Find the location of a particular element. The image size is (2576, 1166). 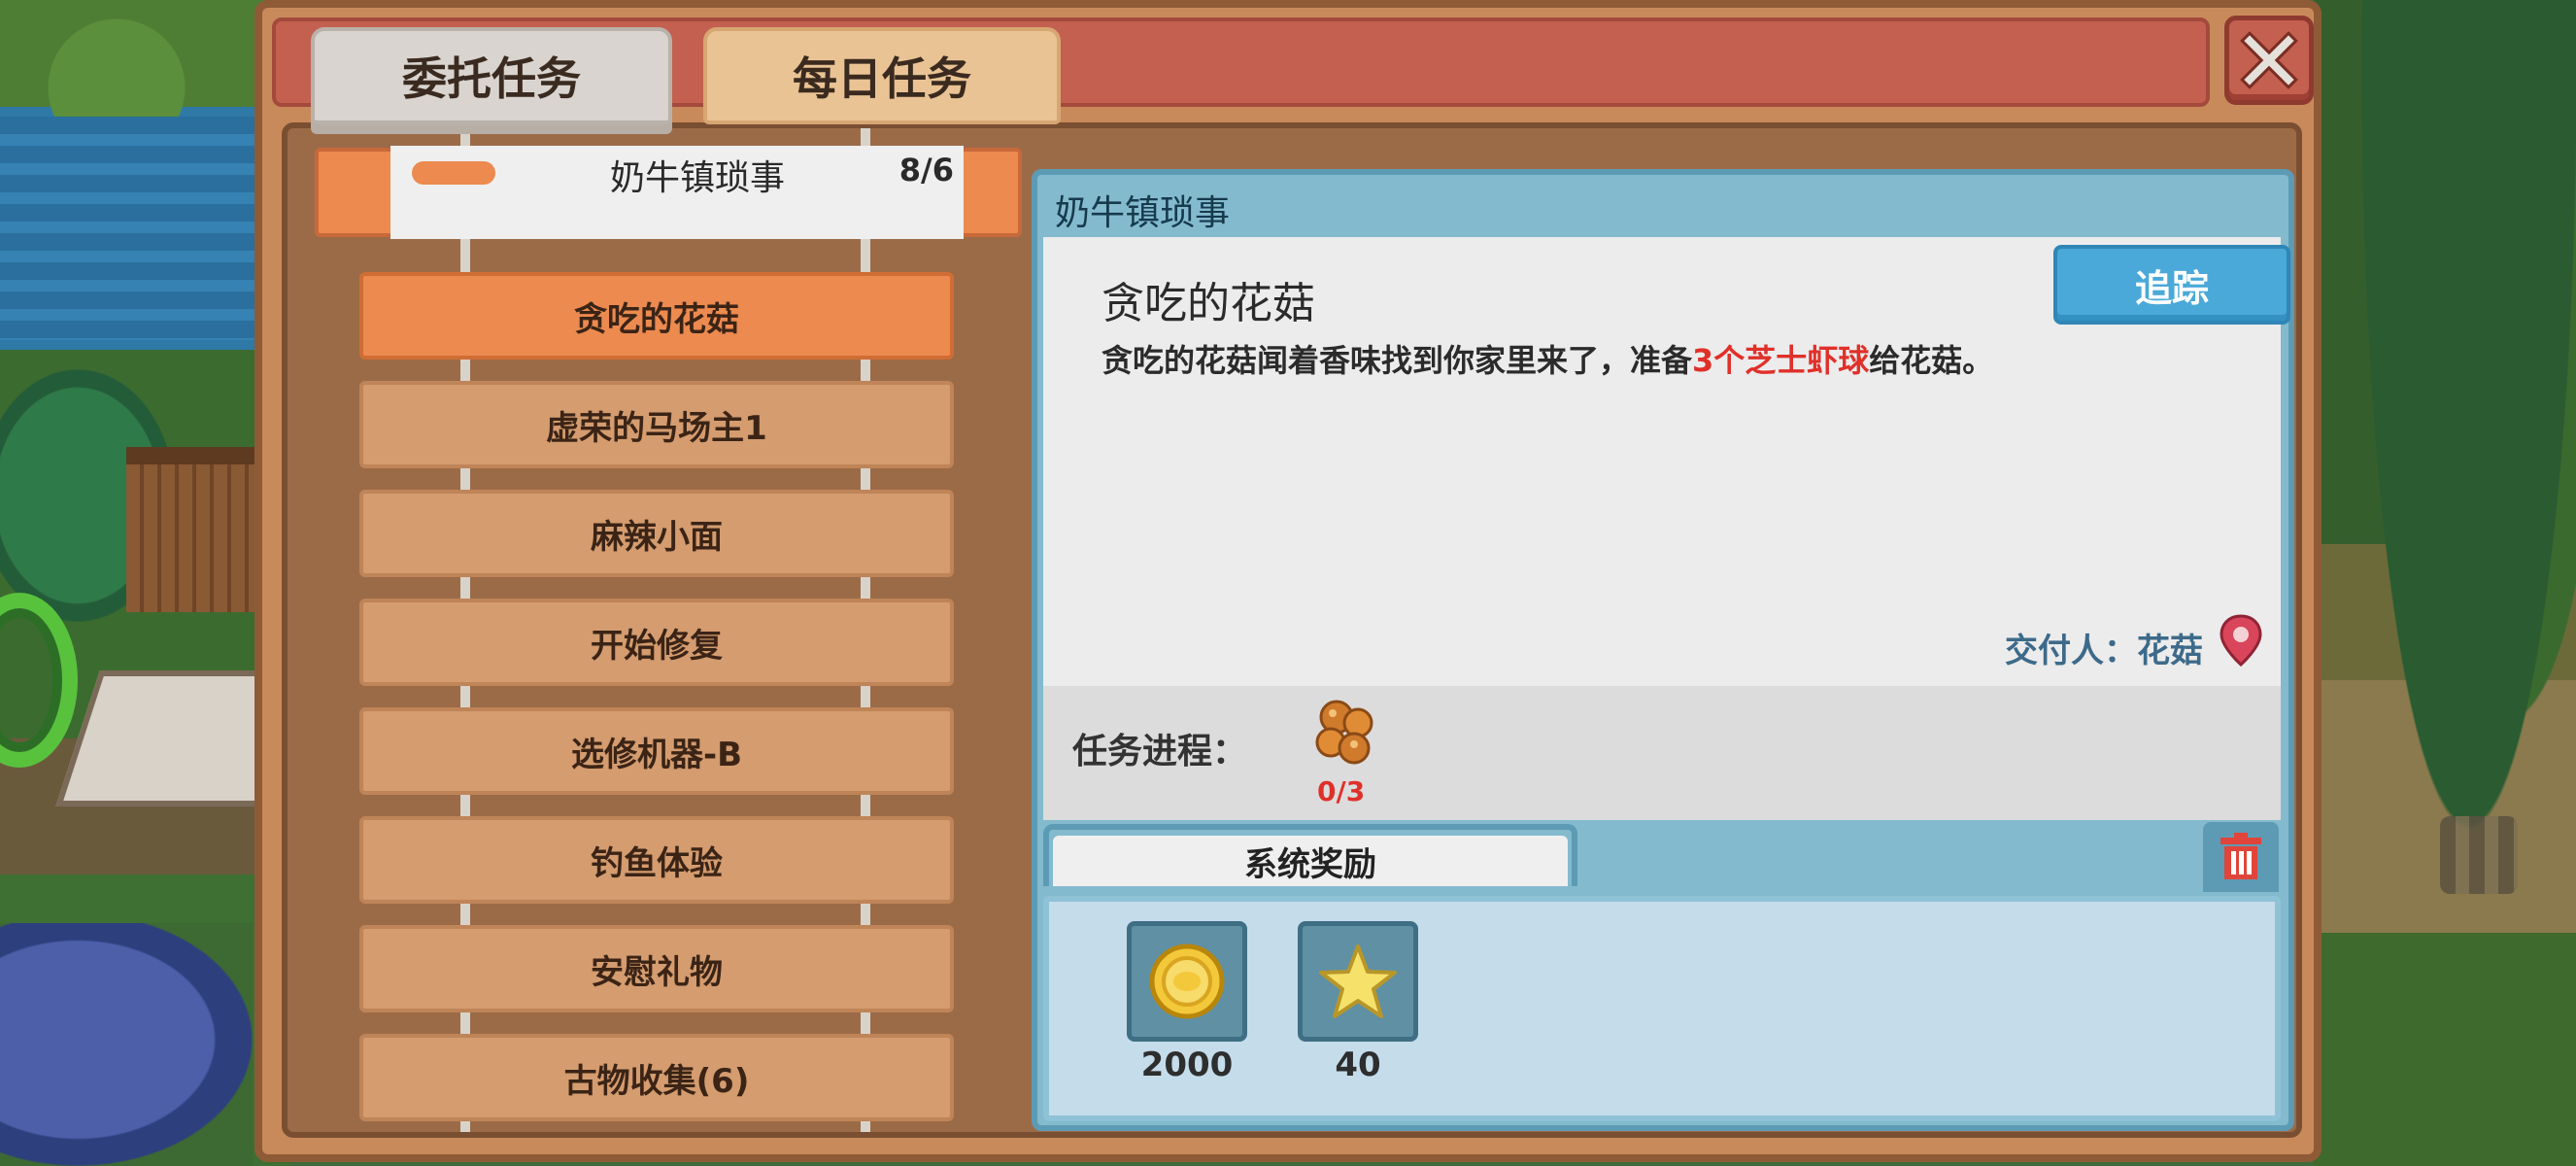

quest-item-tanchi-huagu: 贪吃的花菇 is located at coordinates (656, 316).